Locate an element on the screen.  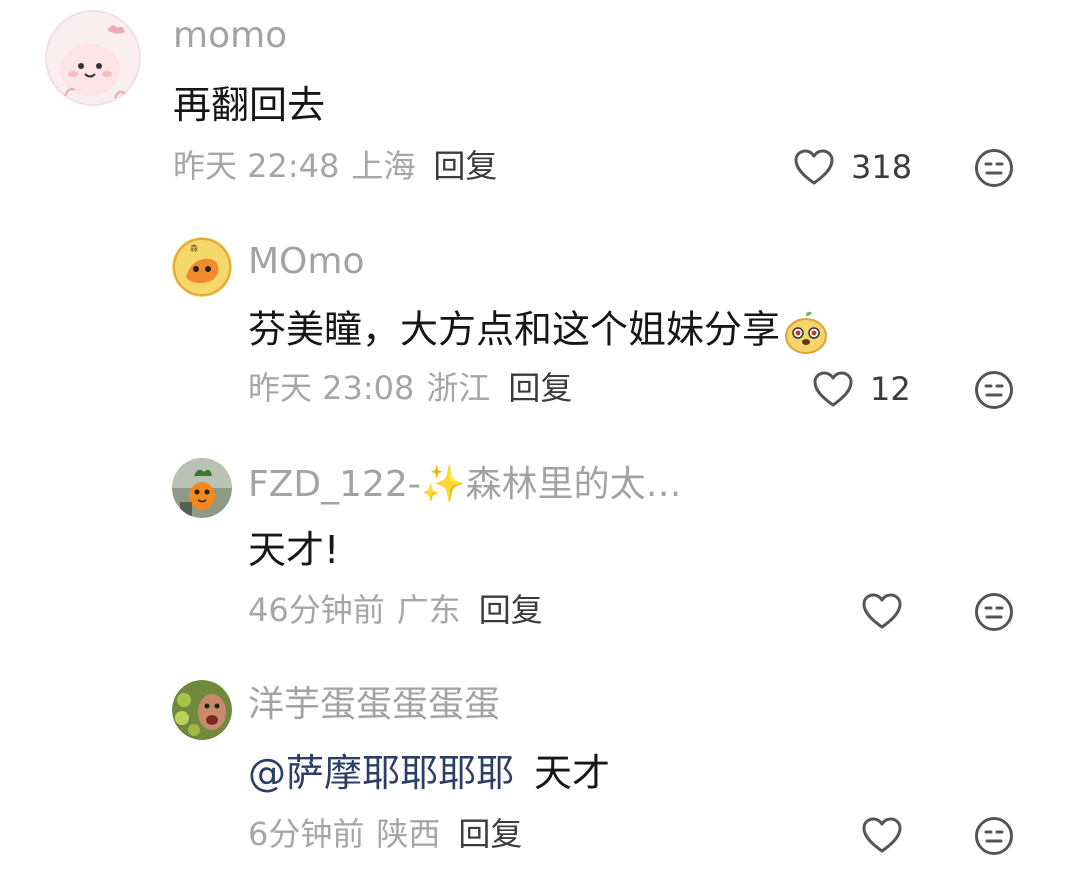
comment-text: @萨摩耶耶耶耶 天才 is located at coordinates (429, 773).